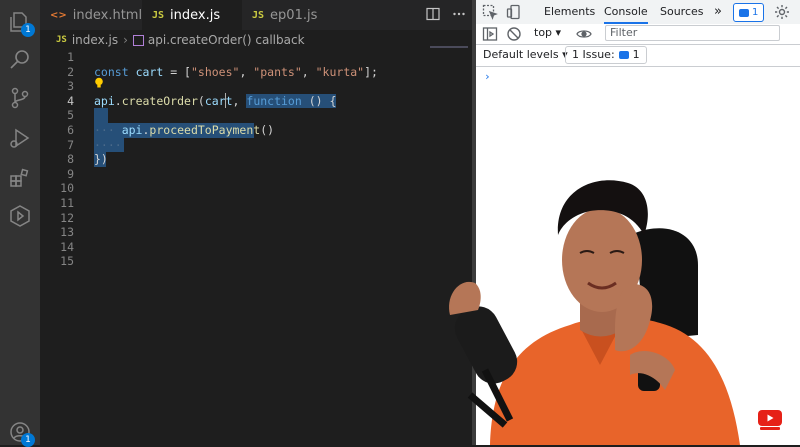  Describe the element at coordinates (718, 12) in the screenshot. I see `more-tabs-button: »` at that location.